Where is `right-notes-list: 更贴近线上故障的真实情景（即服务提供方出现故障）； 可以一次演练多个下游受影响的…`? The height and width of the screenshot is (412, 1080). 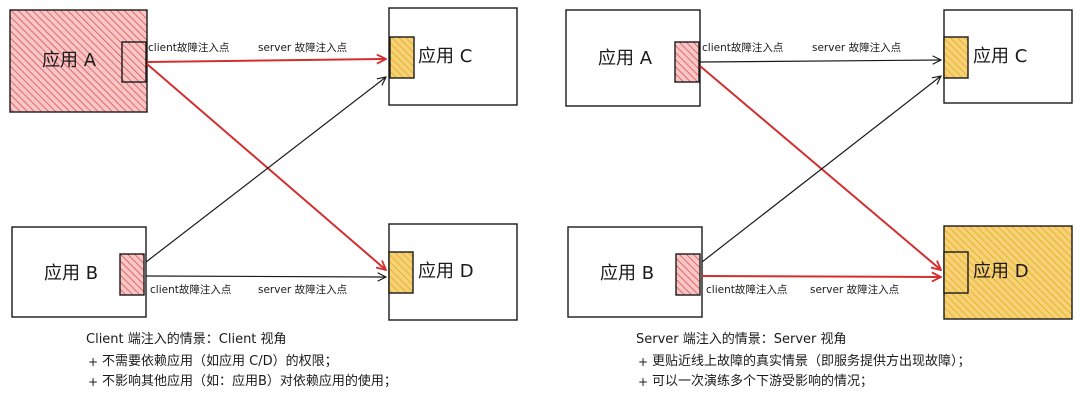 right-notes-list: 更贴近线上故障的真实情景（即服务提供方出现故障）； 可以一次演练多个下游受影响的… is located at coordinates (803, 372).